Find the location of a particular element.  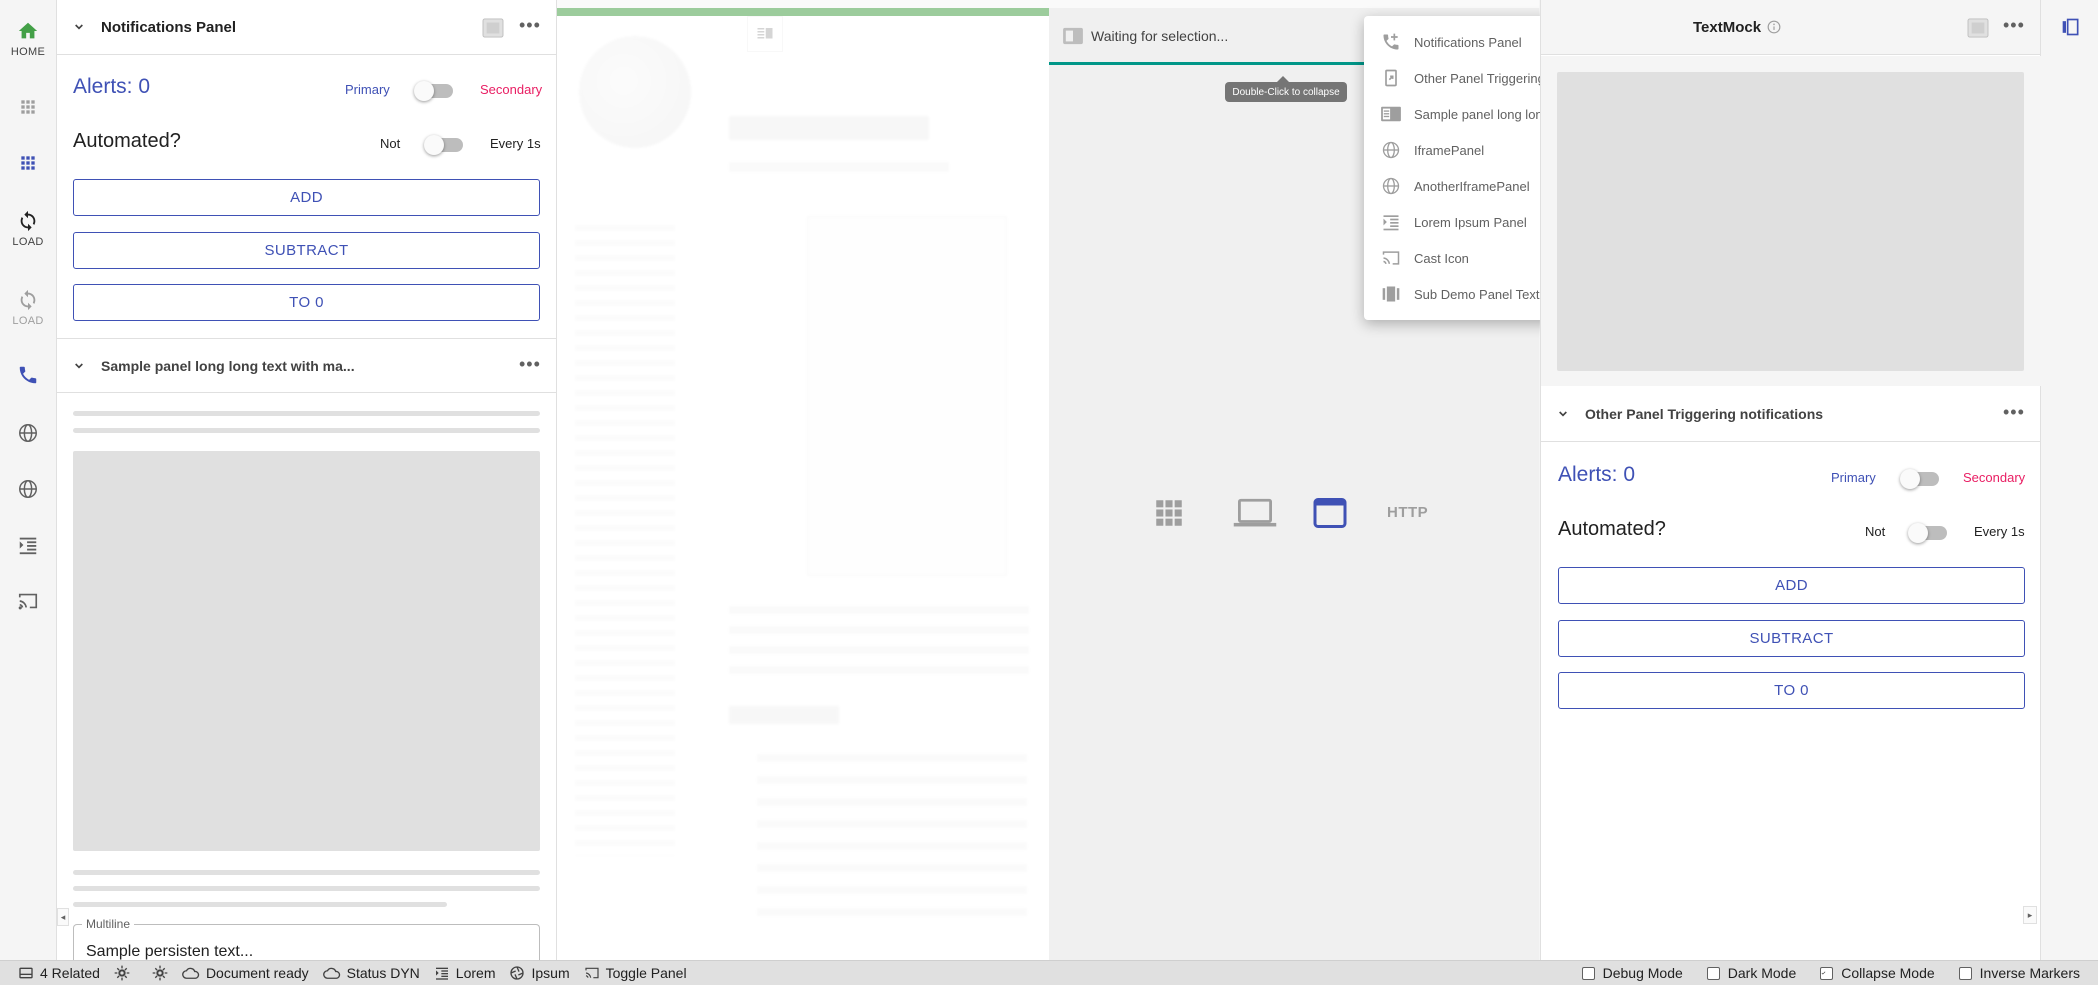

collapse-tooltip: Double-Click to collapse is located at coordinates (1286, 92).